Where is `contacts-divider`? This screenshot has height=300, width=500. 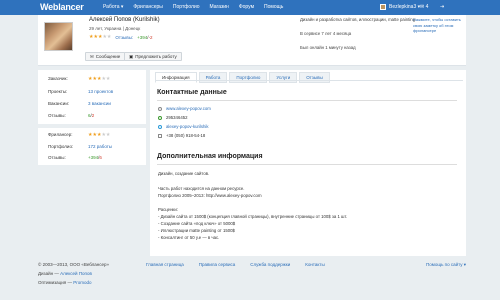
contacts-divider is located at coordinates (307, 100).